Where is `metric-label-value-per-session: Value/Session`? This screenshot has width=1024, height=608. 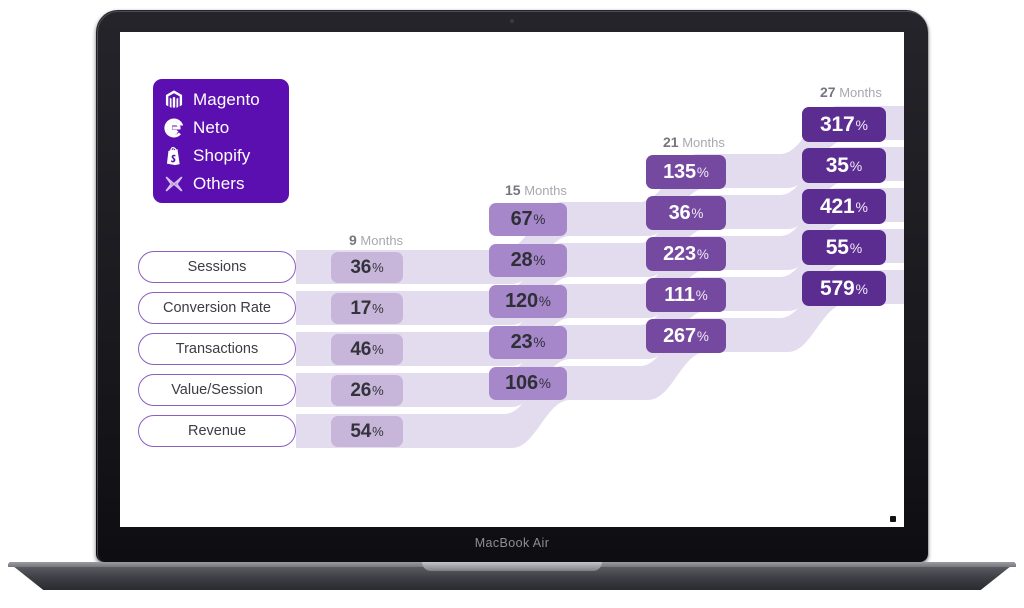 metric-label-value-per-session: Value/Session is located at coordinates (217, 390).